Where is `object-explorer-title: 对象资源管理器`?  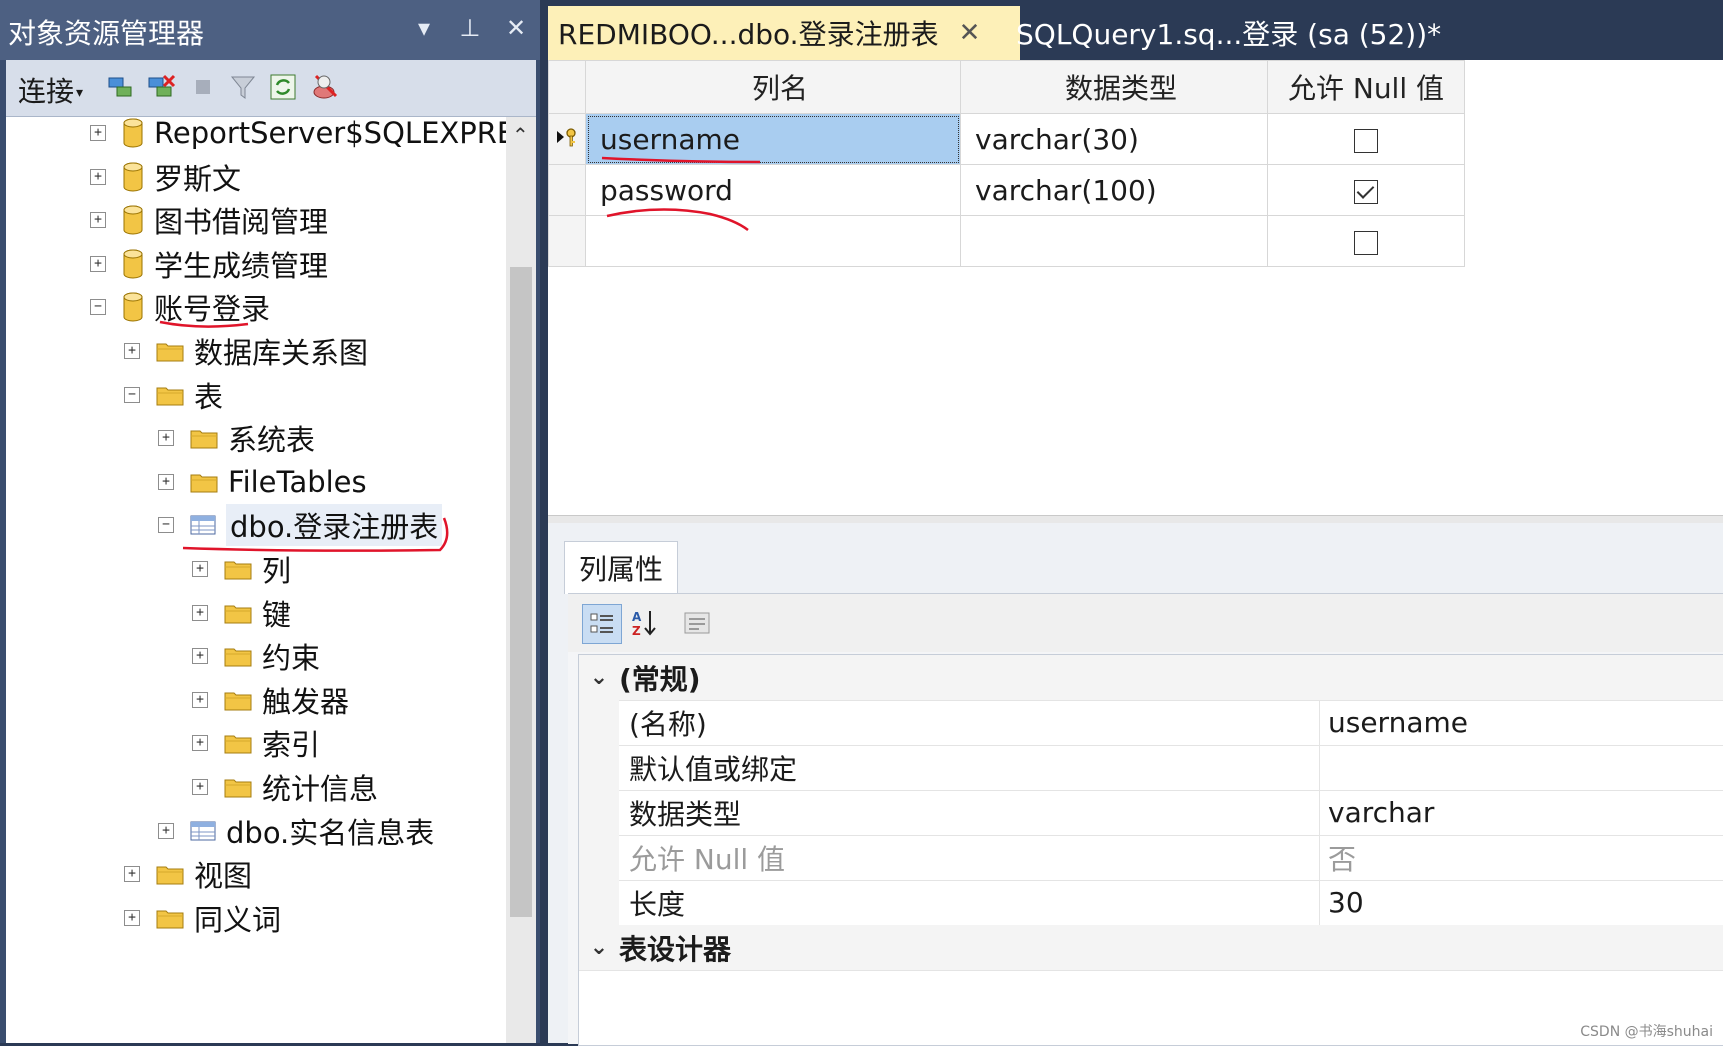
object-explorer-title: 对象资源管理器 is located at coordinates (106, 33).